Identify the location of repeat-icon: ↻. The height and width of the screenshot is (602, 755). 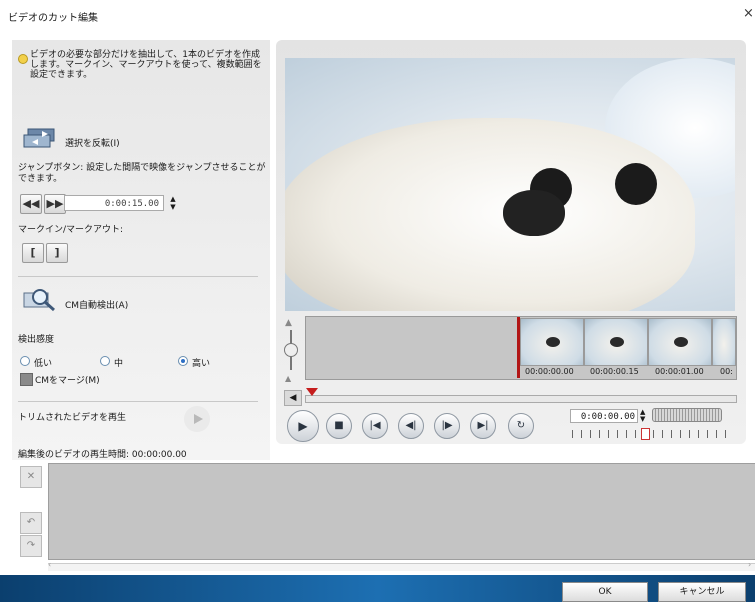
(521, 426).